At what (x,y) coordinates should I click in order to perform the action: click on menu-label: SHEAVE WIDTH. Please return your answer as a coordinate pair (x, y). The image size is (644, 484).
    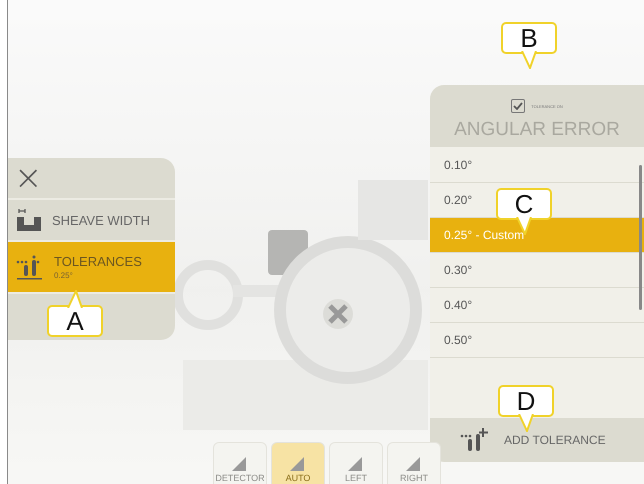
    Looking at the image, I should click on (101, 220).